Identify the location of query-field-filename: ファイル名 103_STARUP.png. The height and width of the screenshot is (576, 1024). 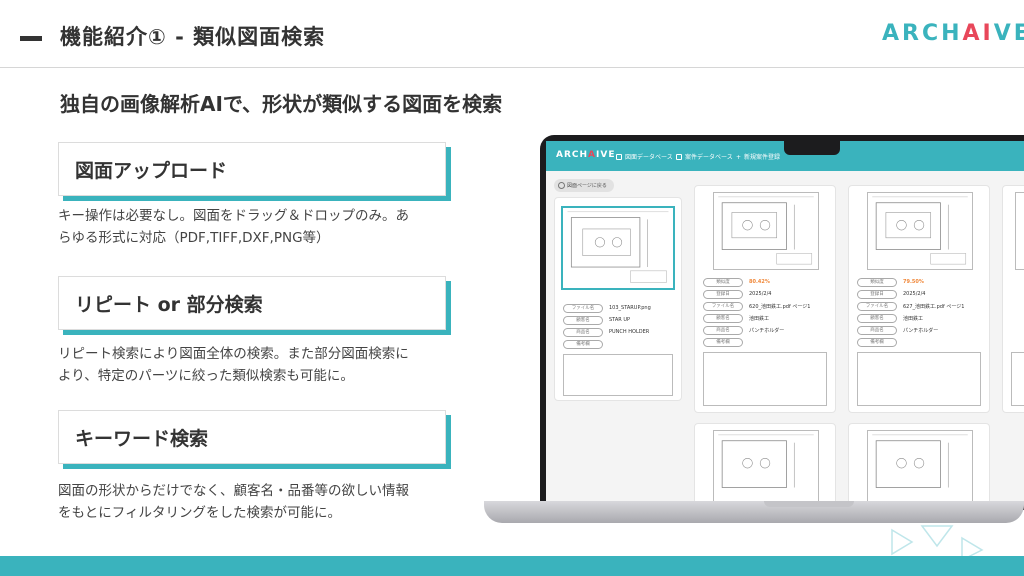
(623, 308).